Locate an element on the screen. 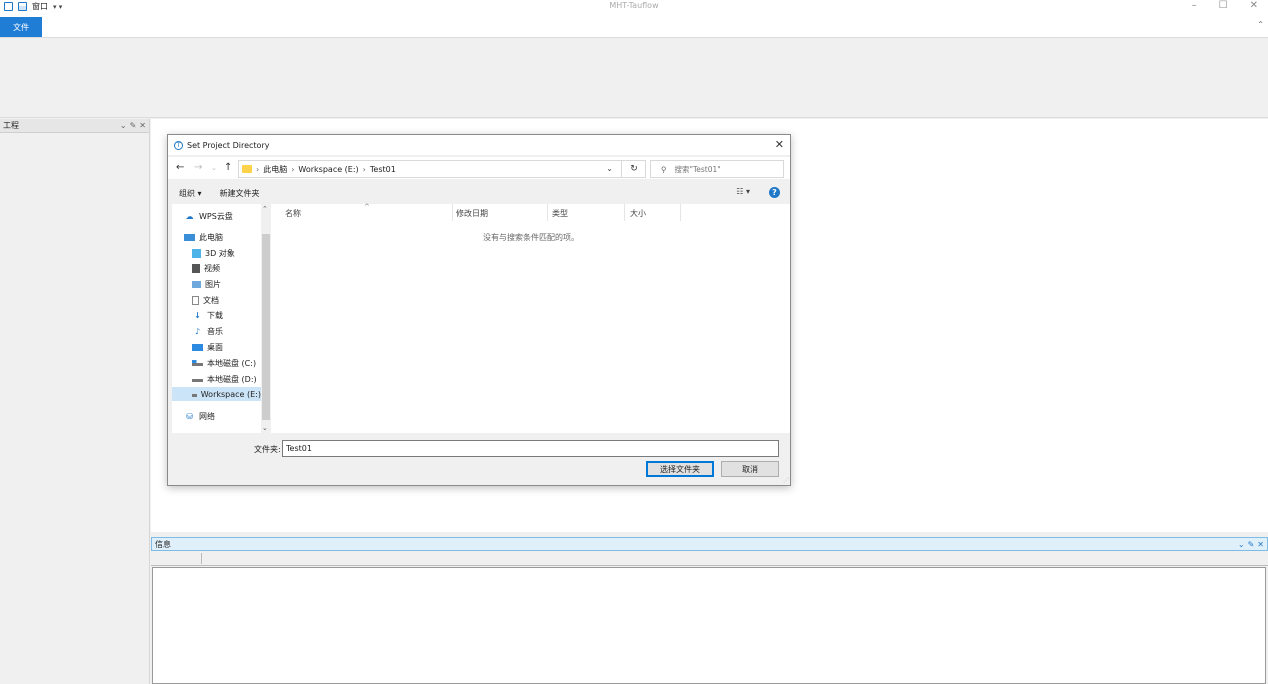 Image resolution: width=1268 pixels, height=684 pixels. minimize-icon: – is located at coordinates (1194, 6).